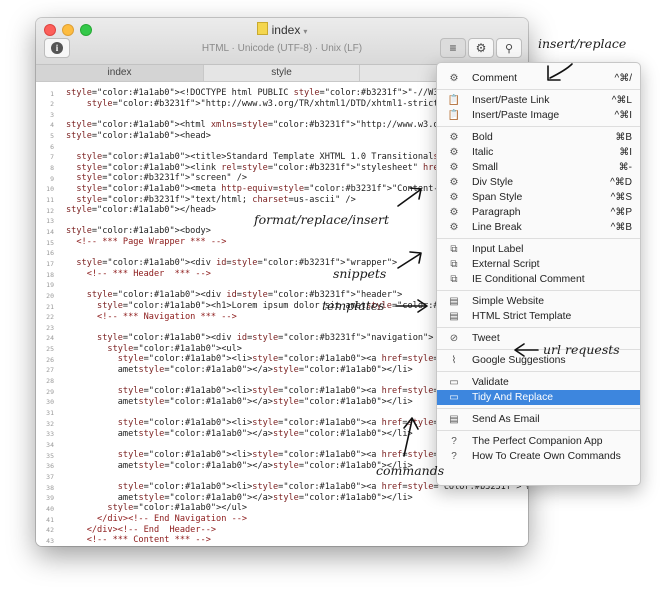  What do you see at coordinates (409, 198) in the screenshot?
I see `arrow-format` at bounding box center [409, 198].